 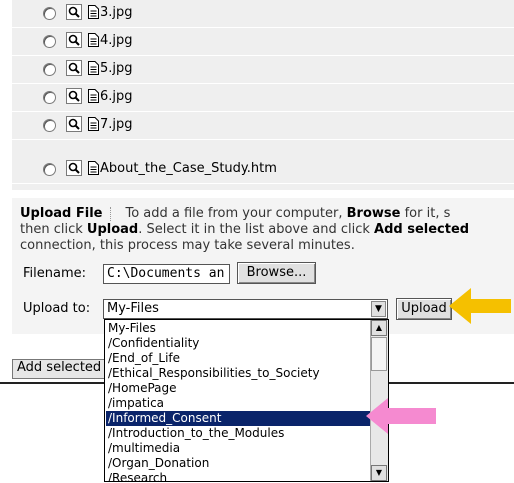 What do you see at coordinates (238, 476) in the screenshot?
I see `dropdown-option: /Research` at bounding box center [238, 476].